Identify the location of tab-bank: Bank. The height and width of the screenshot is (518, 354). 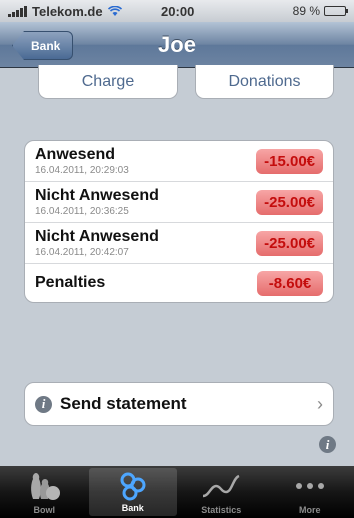
(132, 492).